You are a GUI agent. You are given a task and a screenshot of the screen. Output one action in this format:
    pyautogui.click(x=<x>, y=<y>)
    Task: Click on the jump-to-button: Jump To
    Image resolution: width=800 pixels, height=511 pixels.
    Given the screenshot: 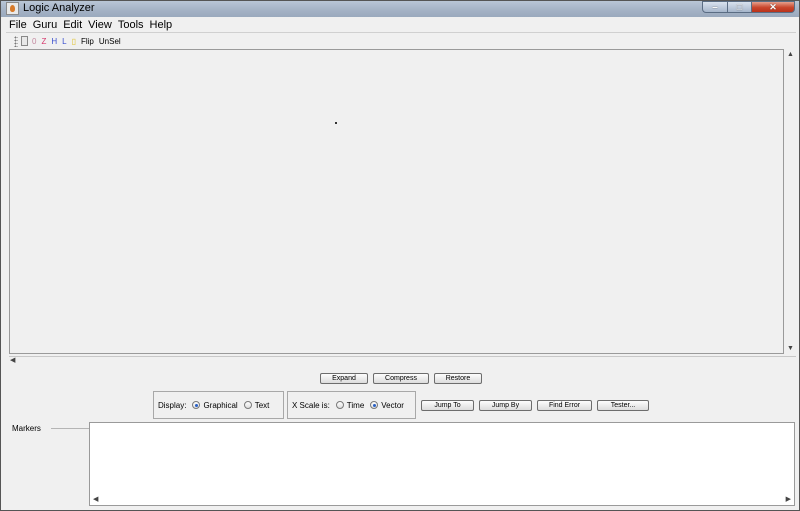 What is the action you would take?
    pyautogui.click(x=447, y=405)
    